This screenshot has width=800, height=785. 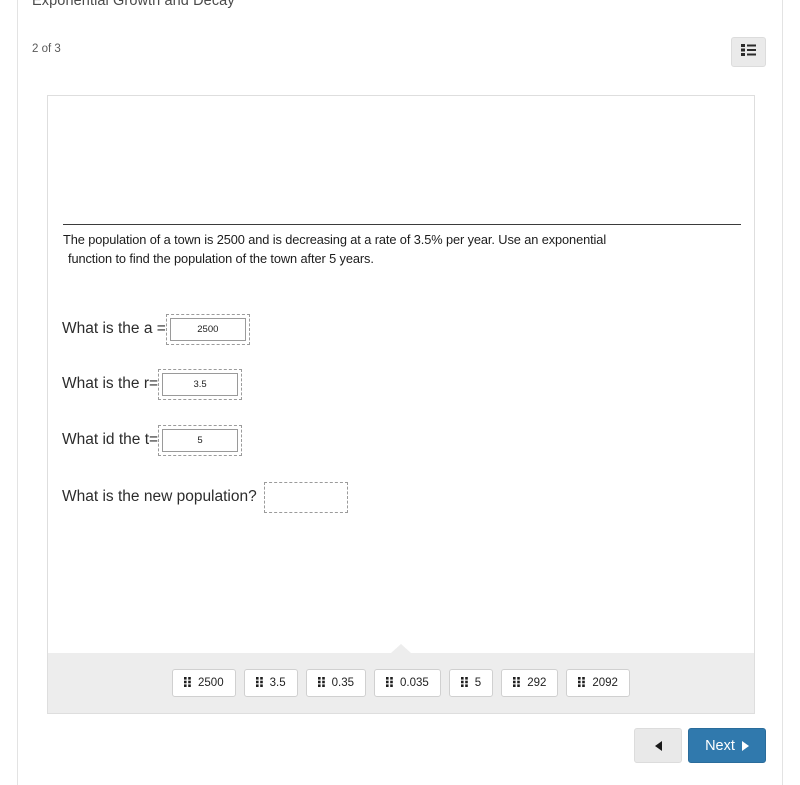 I want to click on triangle-left-icon, so click(x=658, y=745).